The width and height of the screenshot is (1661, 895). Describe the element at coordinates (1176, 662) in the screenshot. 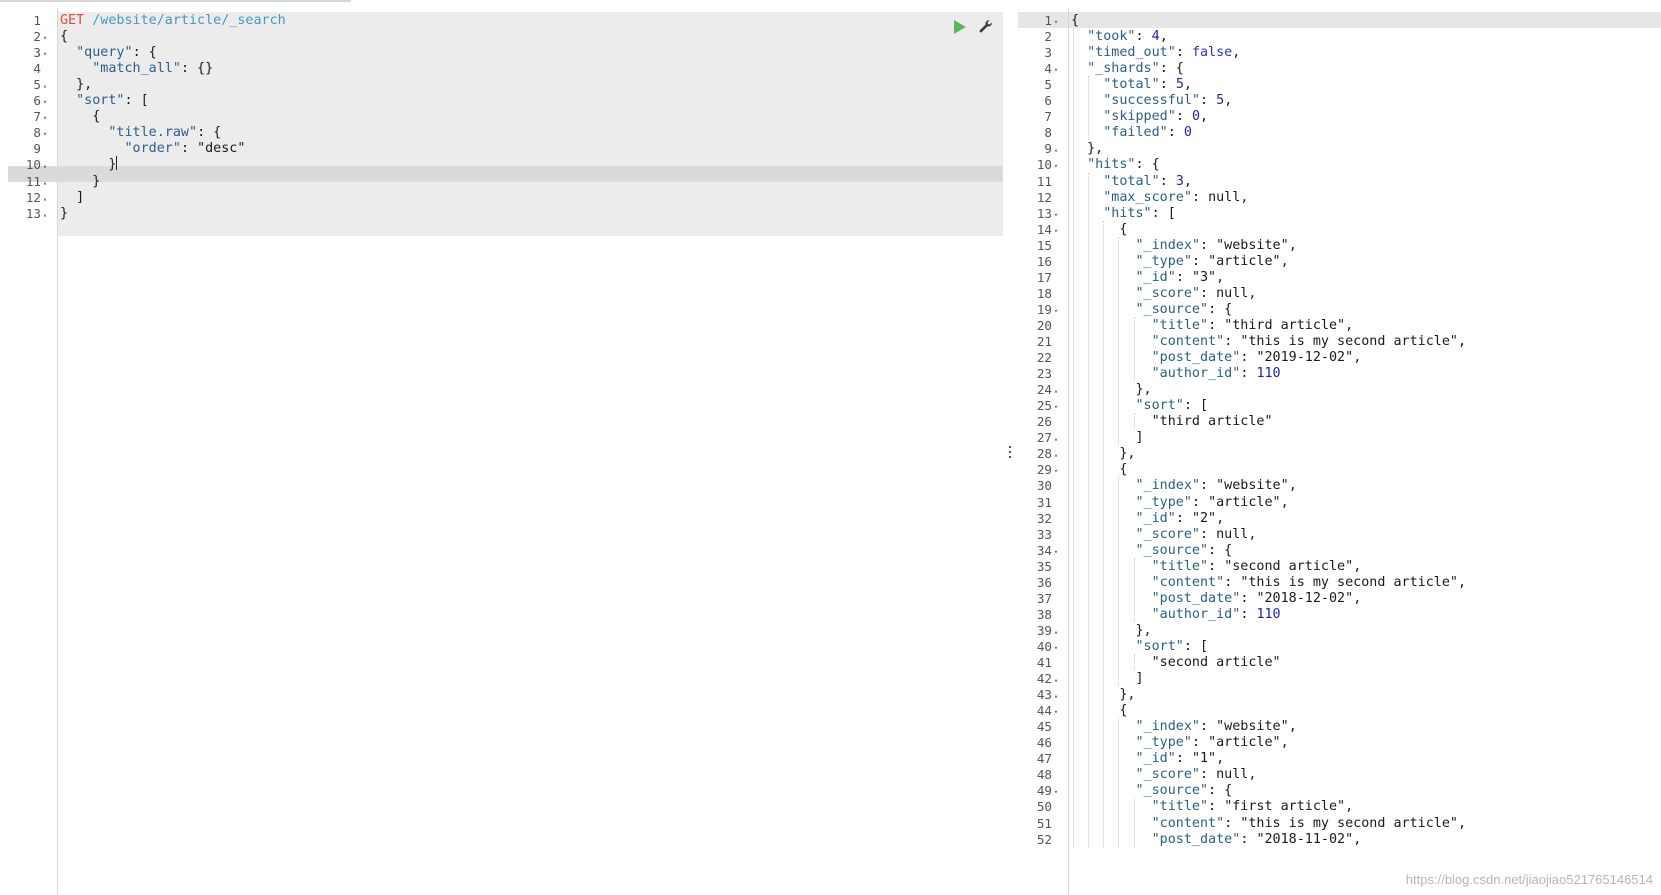

I see `code-line: "second article"` at that location.